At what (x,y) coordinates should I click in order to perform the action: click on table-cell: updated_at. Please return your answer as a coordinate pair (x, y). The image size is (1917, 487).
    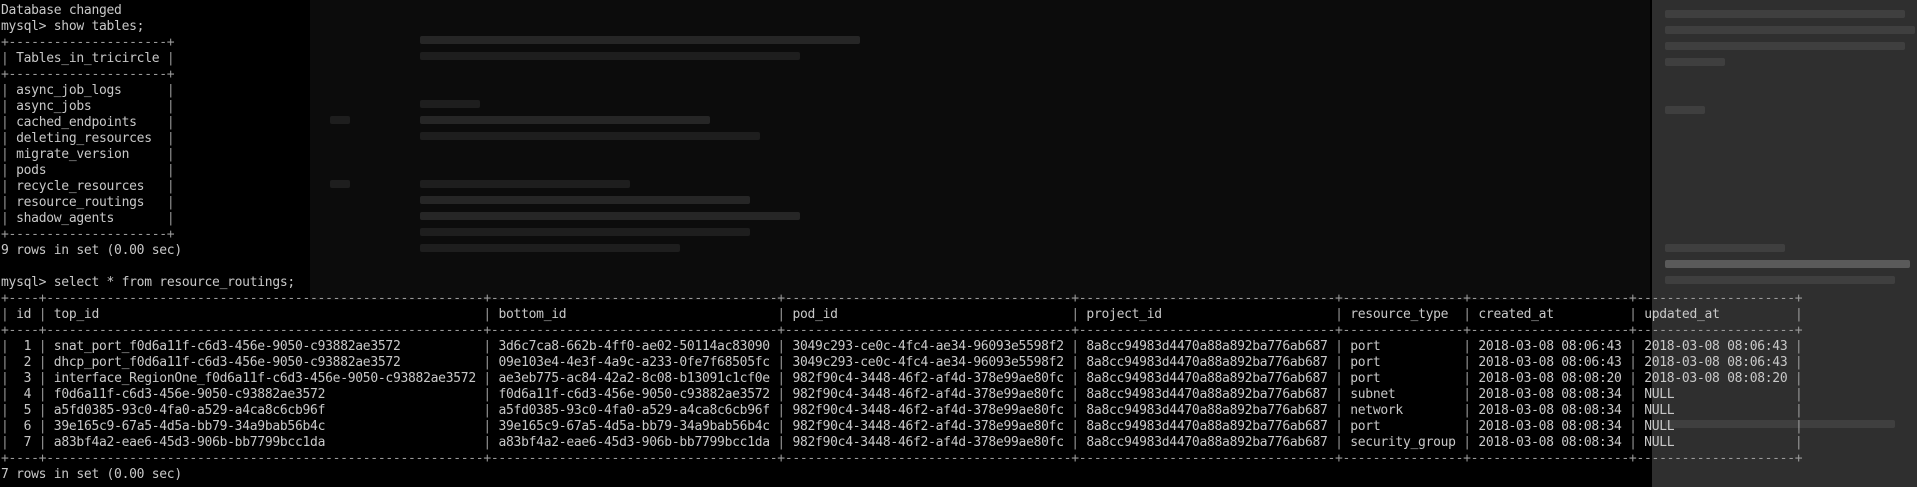
    Looking at the image, I should click on (1682, 314).